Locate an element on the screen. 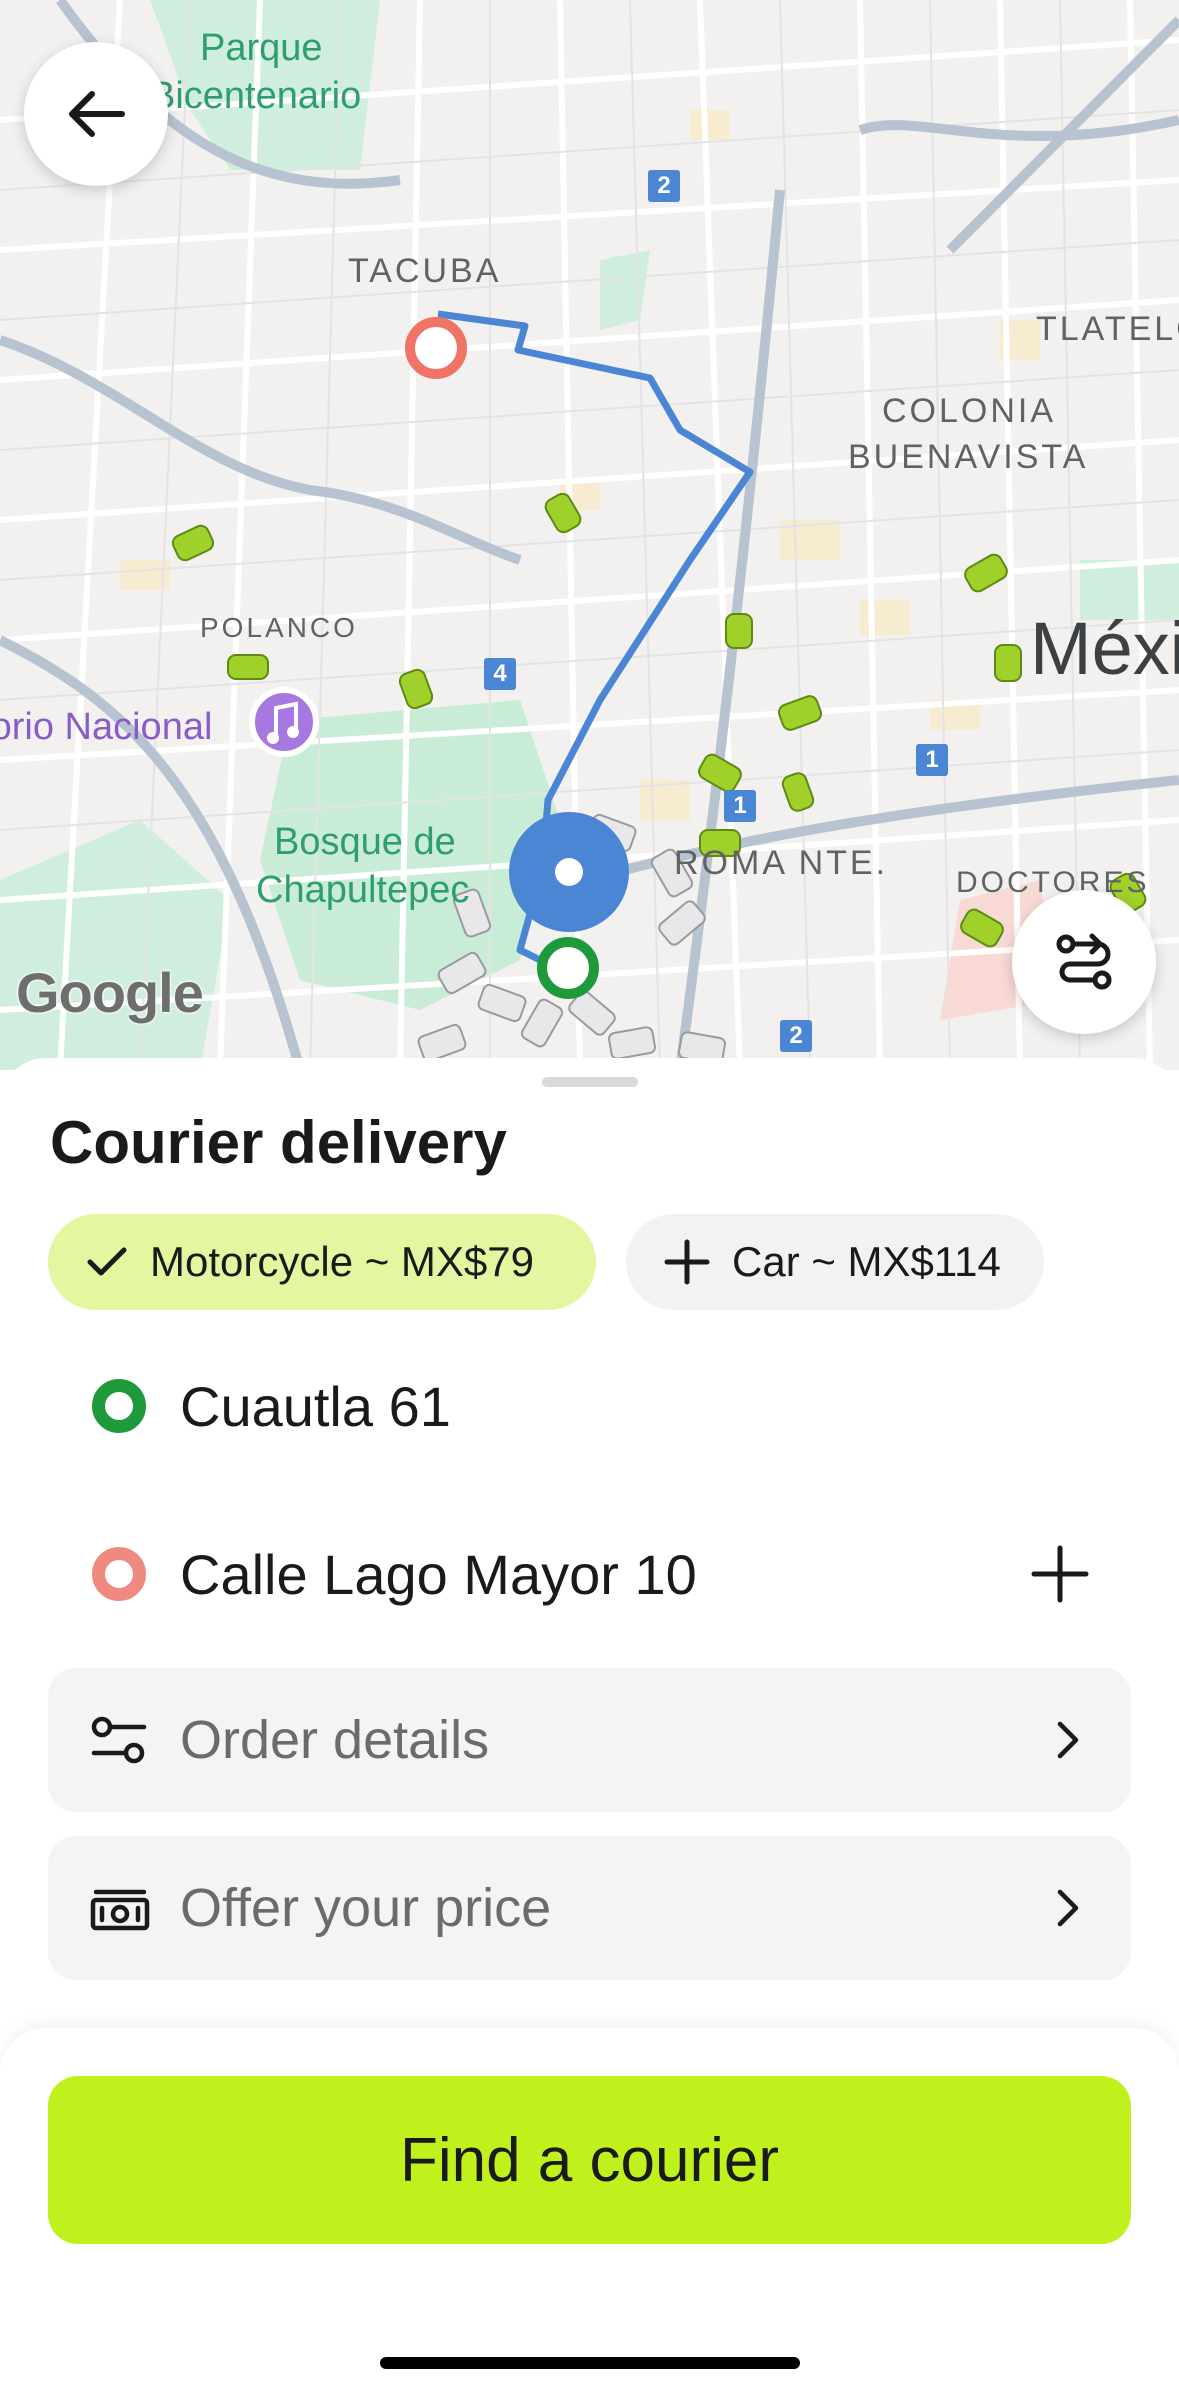 The height and width of the screenshot is (2396, 1179). pickup-address-field: Cuautla 61 is located at coordinates (589, 1406).